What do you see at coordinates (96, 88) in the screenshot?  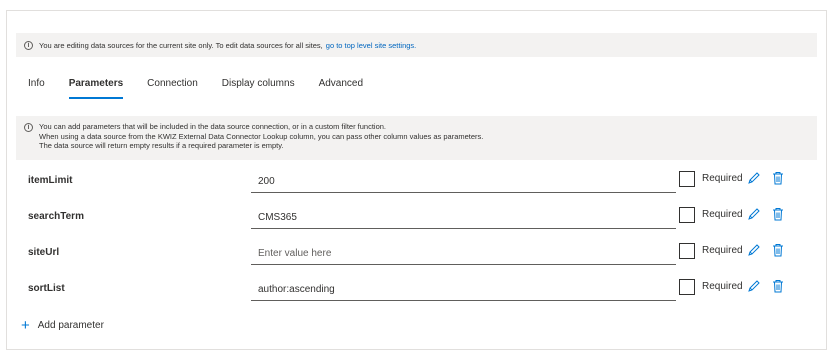 I see `tab-parameters: Parameters` at bounding box center [96, 88].